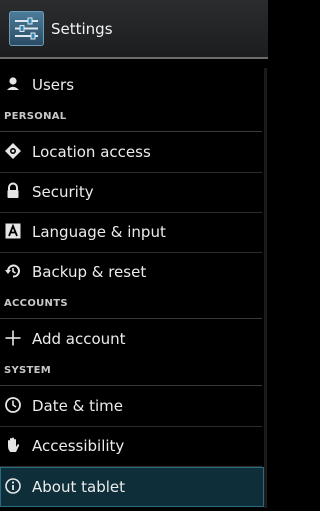 The height and width of the screenshot is (511, 320). I want to click on settings-item-label: Users, so click(53, 85).